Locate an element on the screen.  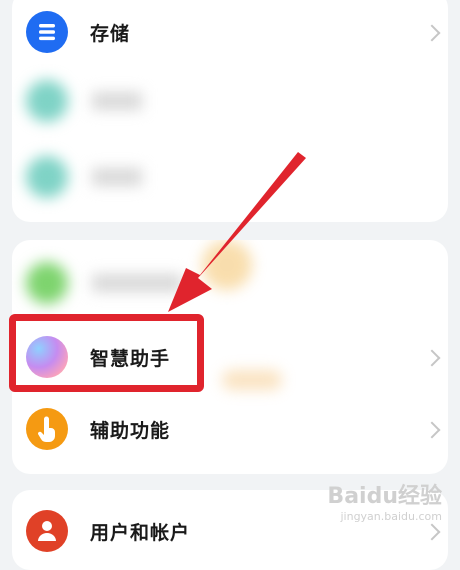
blurred-glow is located at coordinates (227, 265).